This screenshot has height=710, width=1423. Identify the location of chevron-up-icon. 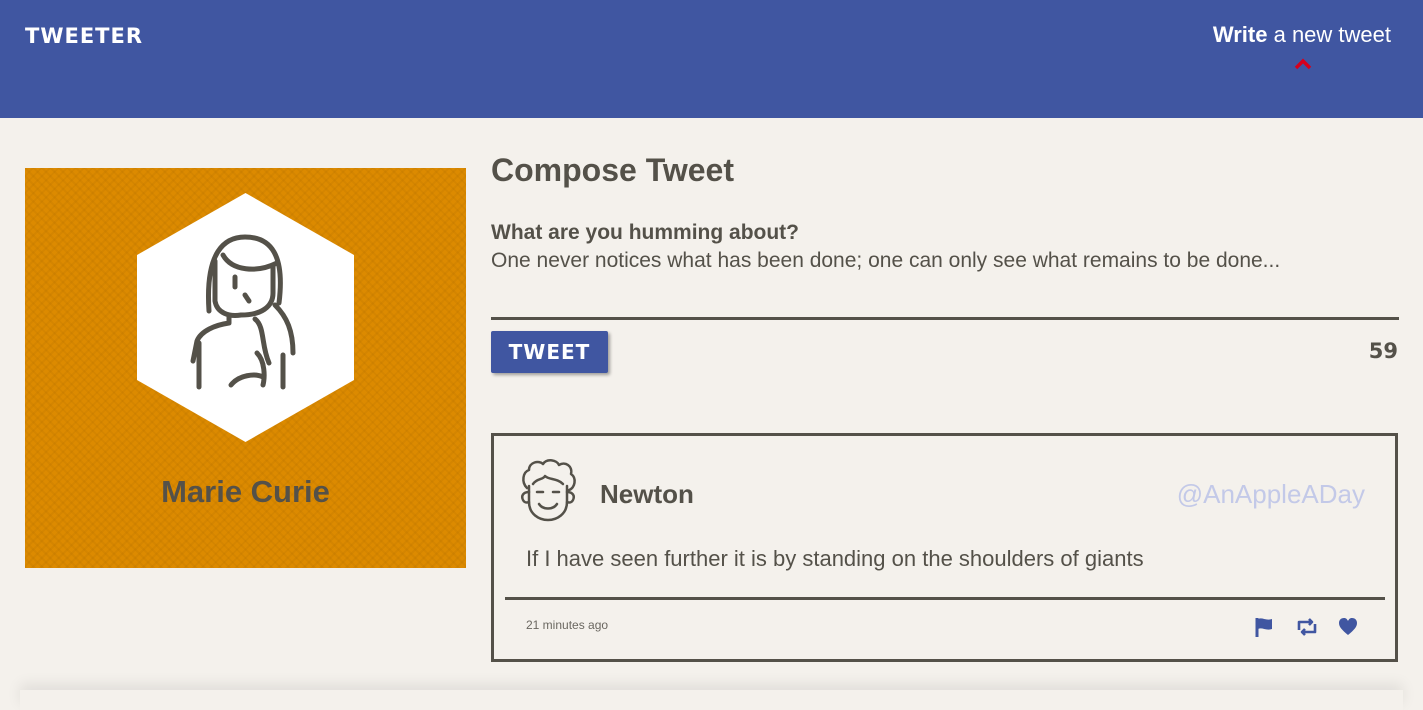
(1303, 64).